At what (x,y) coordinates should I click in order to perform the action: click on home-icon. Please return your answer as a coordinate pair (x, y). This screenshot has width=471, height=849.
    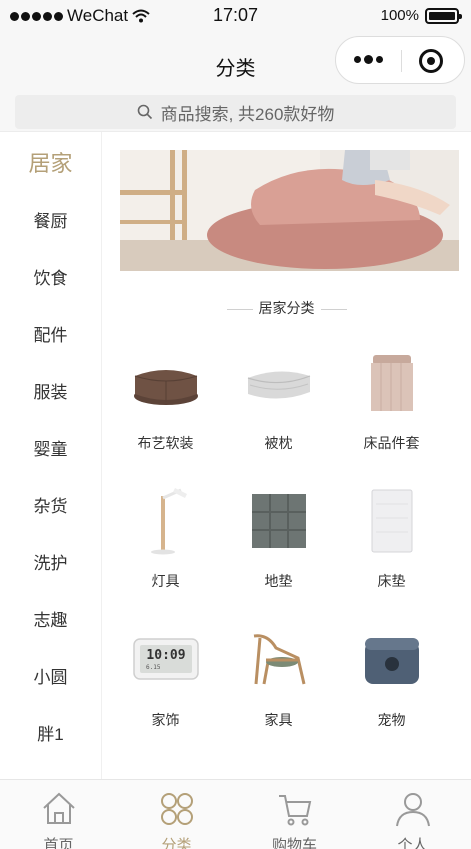
    Looking at the image, I should click on (59, 808).